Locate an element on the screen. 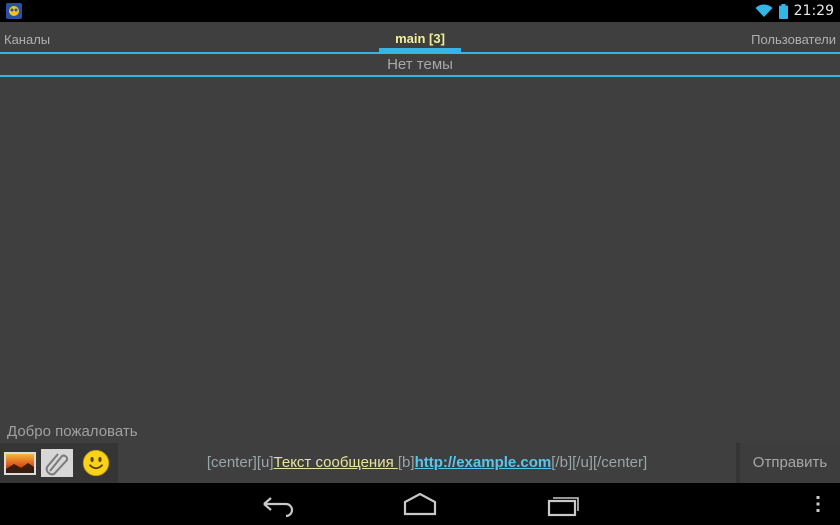 This screenshot has height=525, width=840. input-tag-open: [center][u] is located at coordinates (240, 462).